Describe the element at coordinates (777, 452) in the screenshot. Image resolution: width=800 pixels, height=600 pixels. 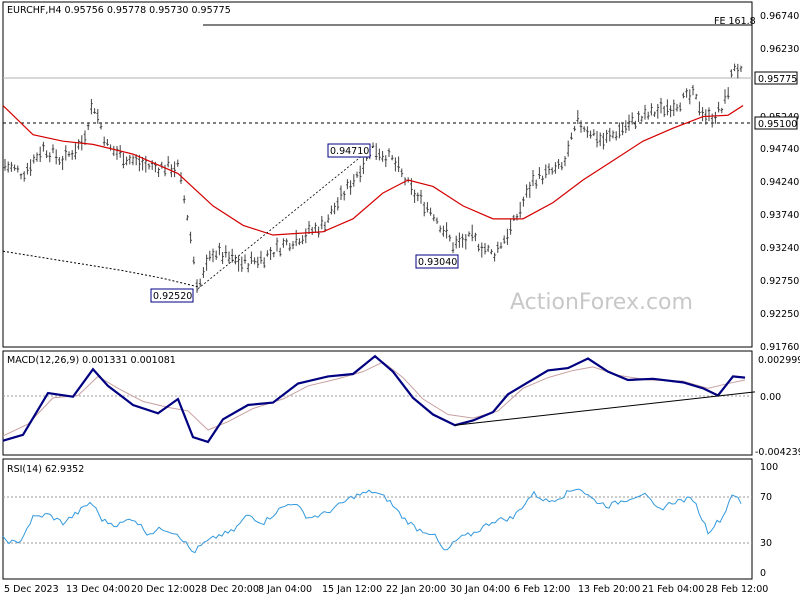
I see `macd-tick: -0.004239` at that location.